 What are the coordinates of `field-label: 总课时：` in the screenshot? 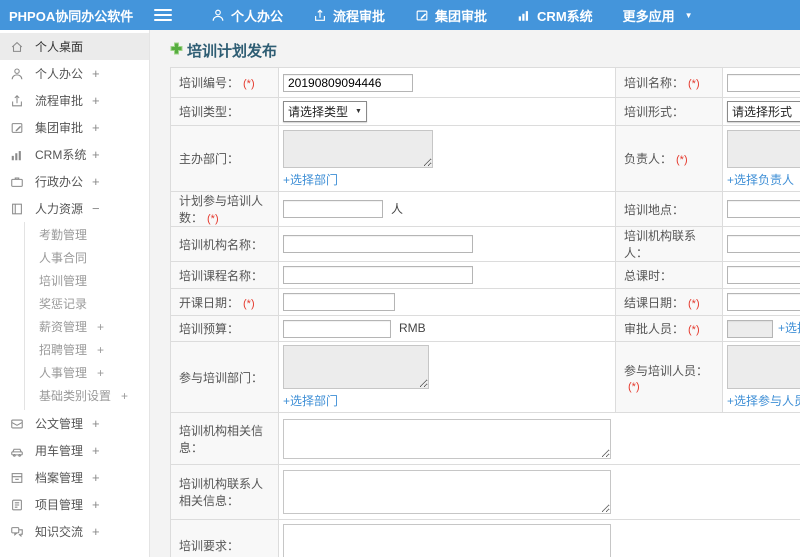 It's located at (648, 275).